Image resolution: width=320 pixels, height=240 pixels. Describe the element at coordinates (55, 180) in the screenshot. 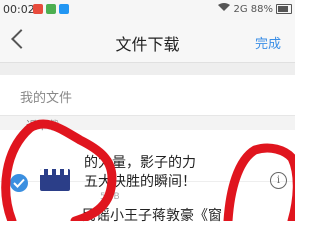

I see `video-file-icon` at that location.